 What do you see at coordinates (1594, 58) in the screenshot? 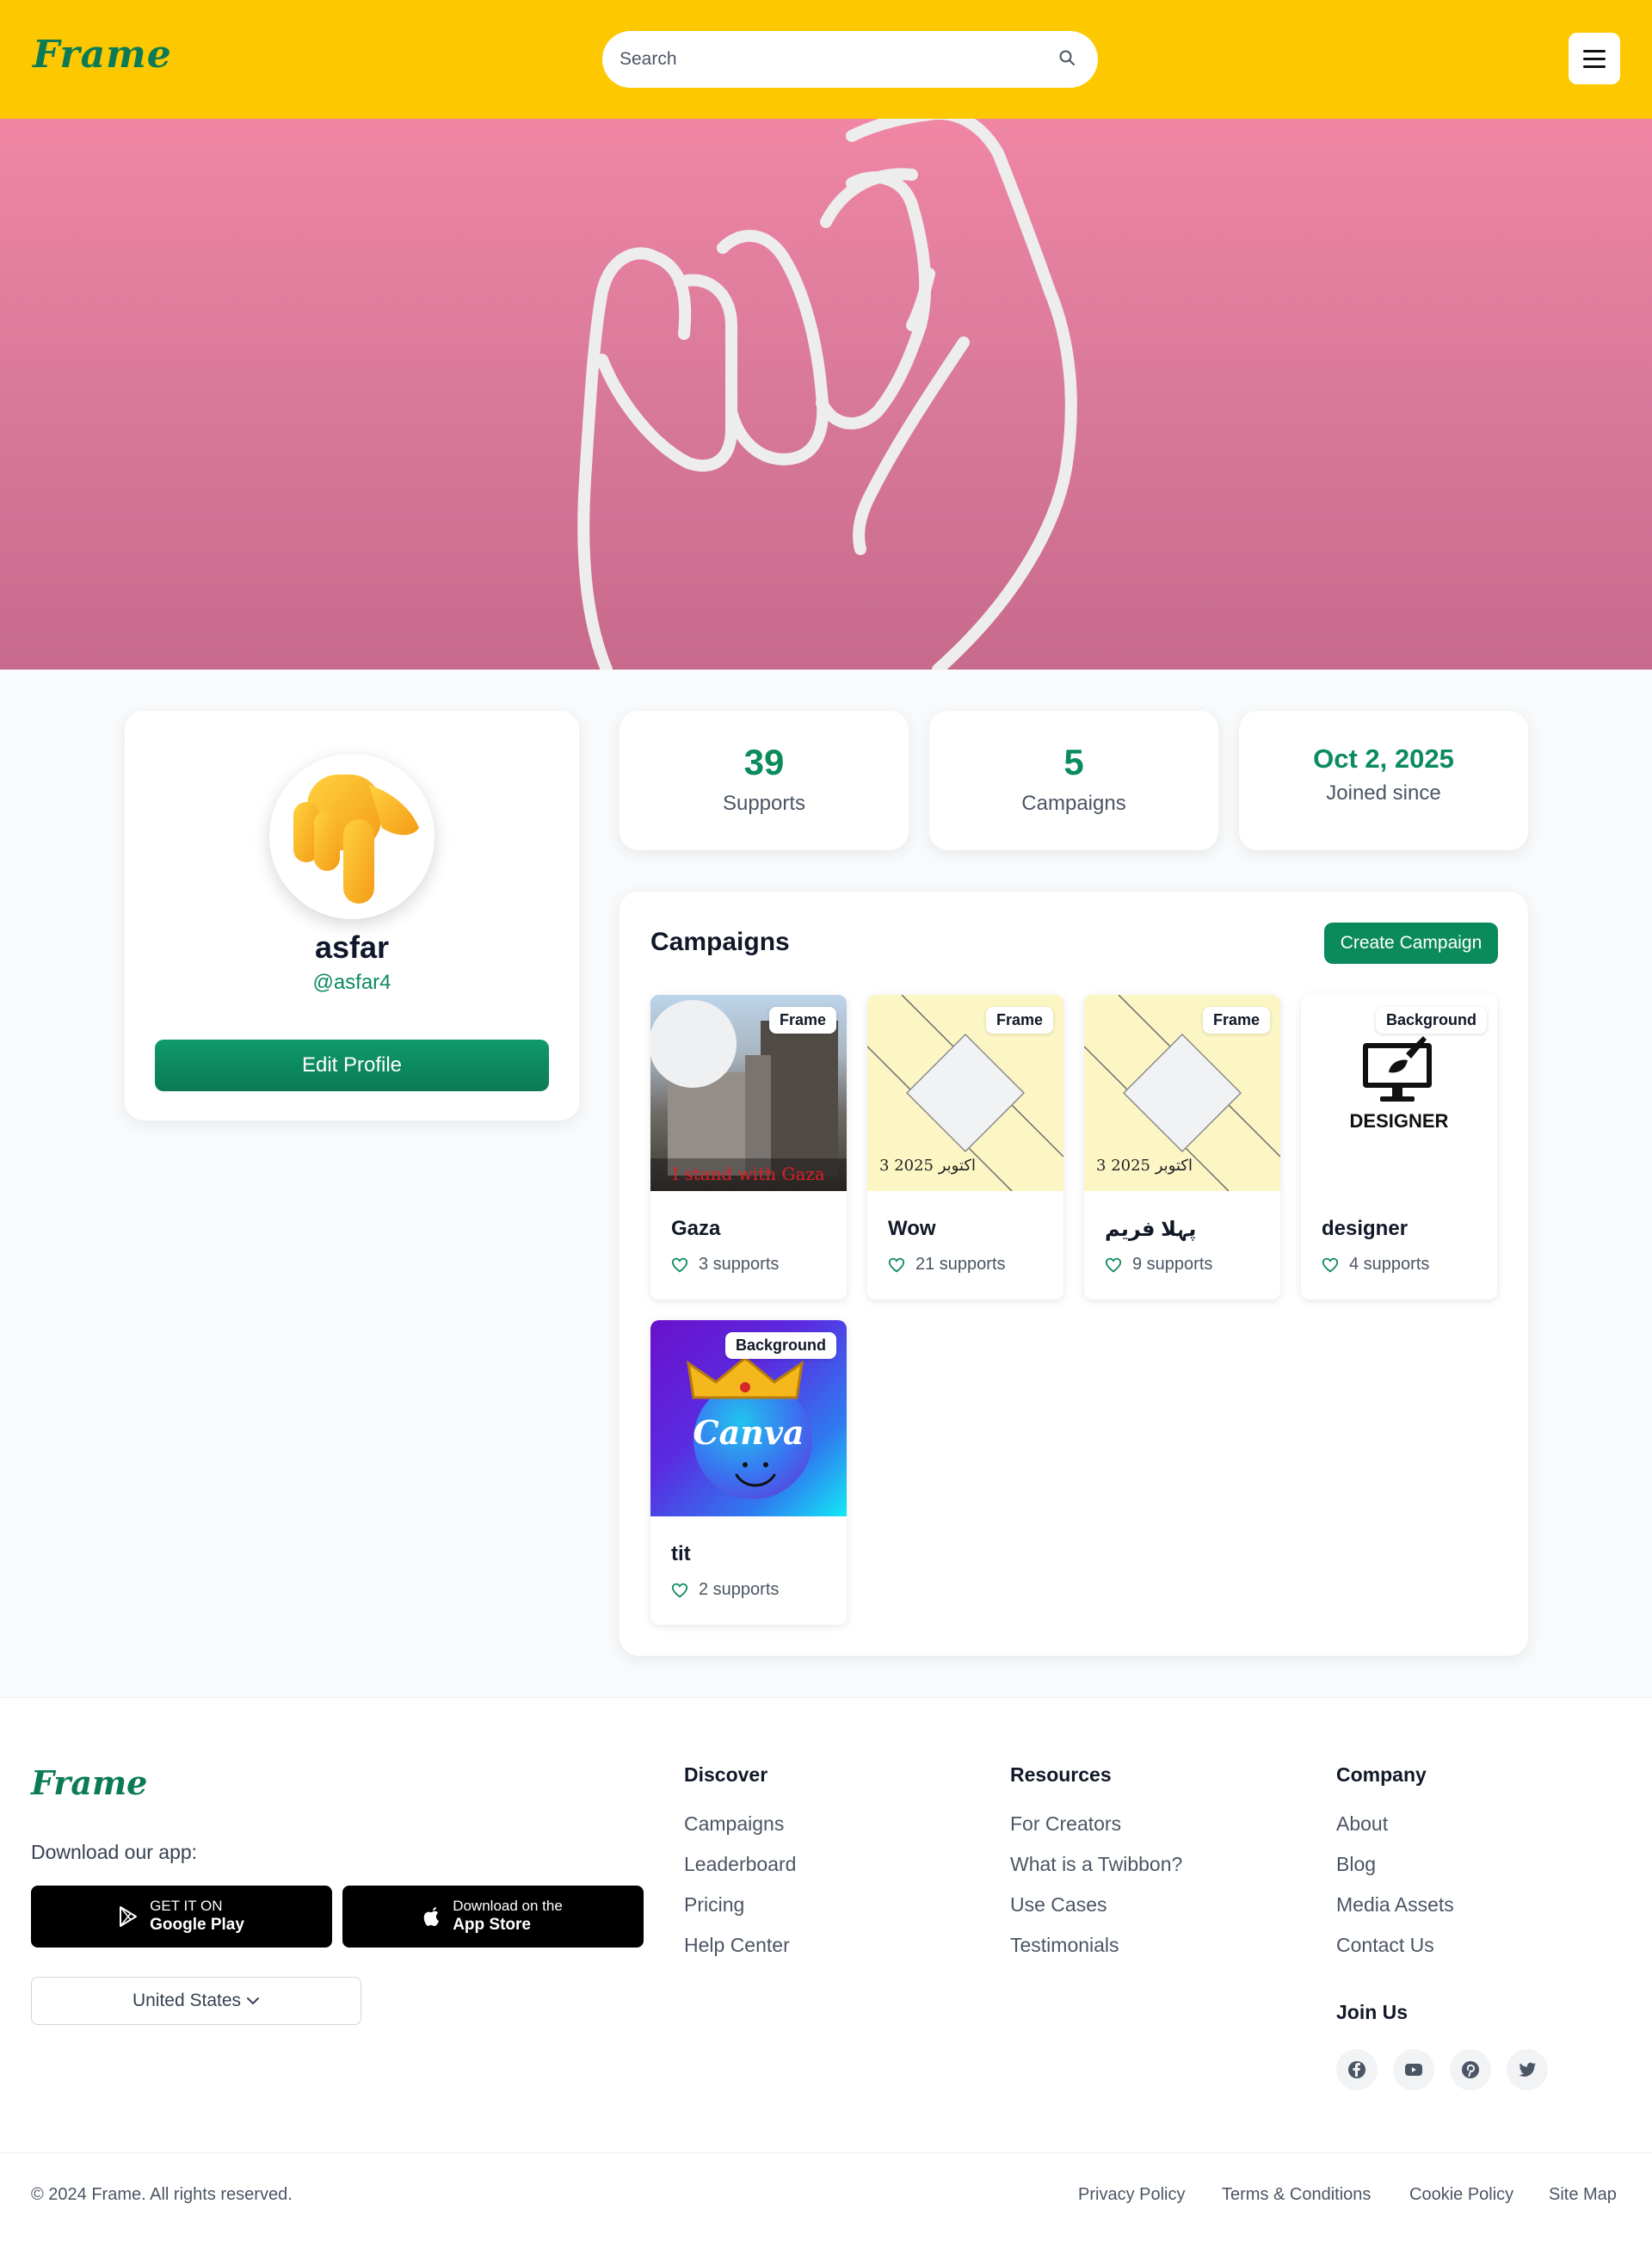
I see `hamburger-menu-icon` at bounding box center [1594, 58].